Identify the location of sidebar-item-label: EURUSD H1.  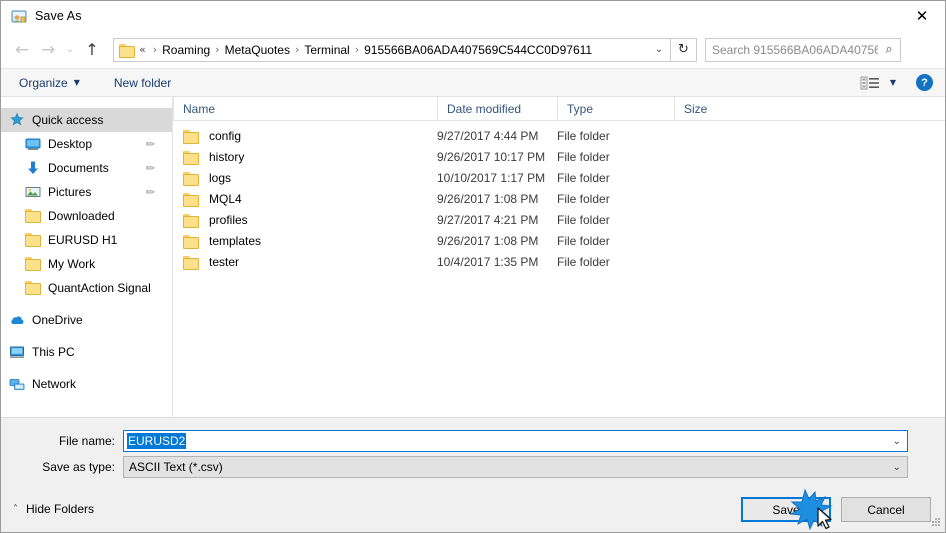
(83, 240).